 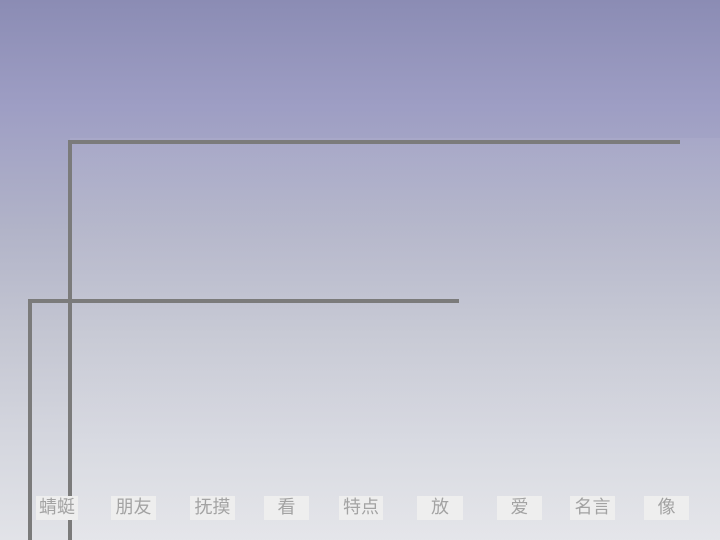 What do you see at coordinates (57, 508) in the screenshot?
I see `word-chip-dragonfly: 蜻蜓` at bounding box center [57, 508].